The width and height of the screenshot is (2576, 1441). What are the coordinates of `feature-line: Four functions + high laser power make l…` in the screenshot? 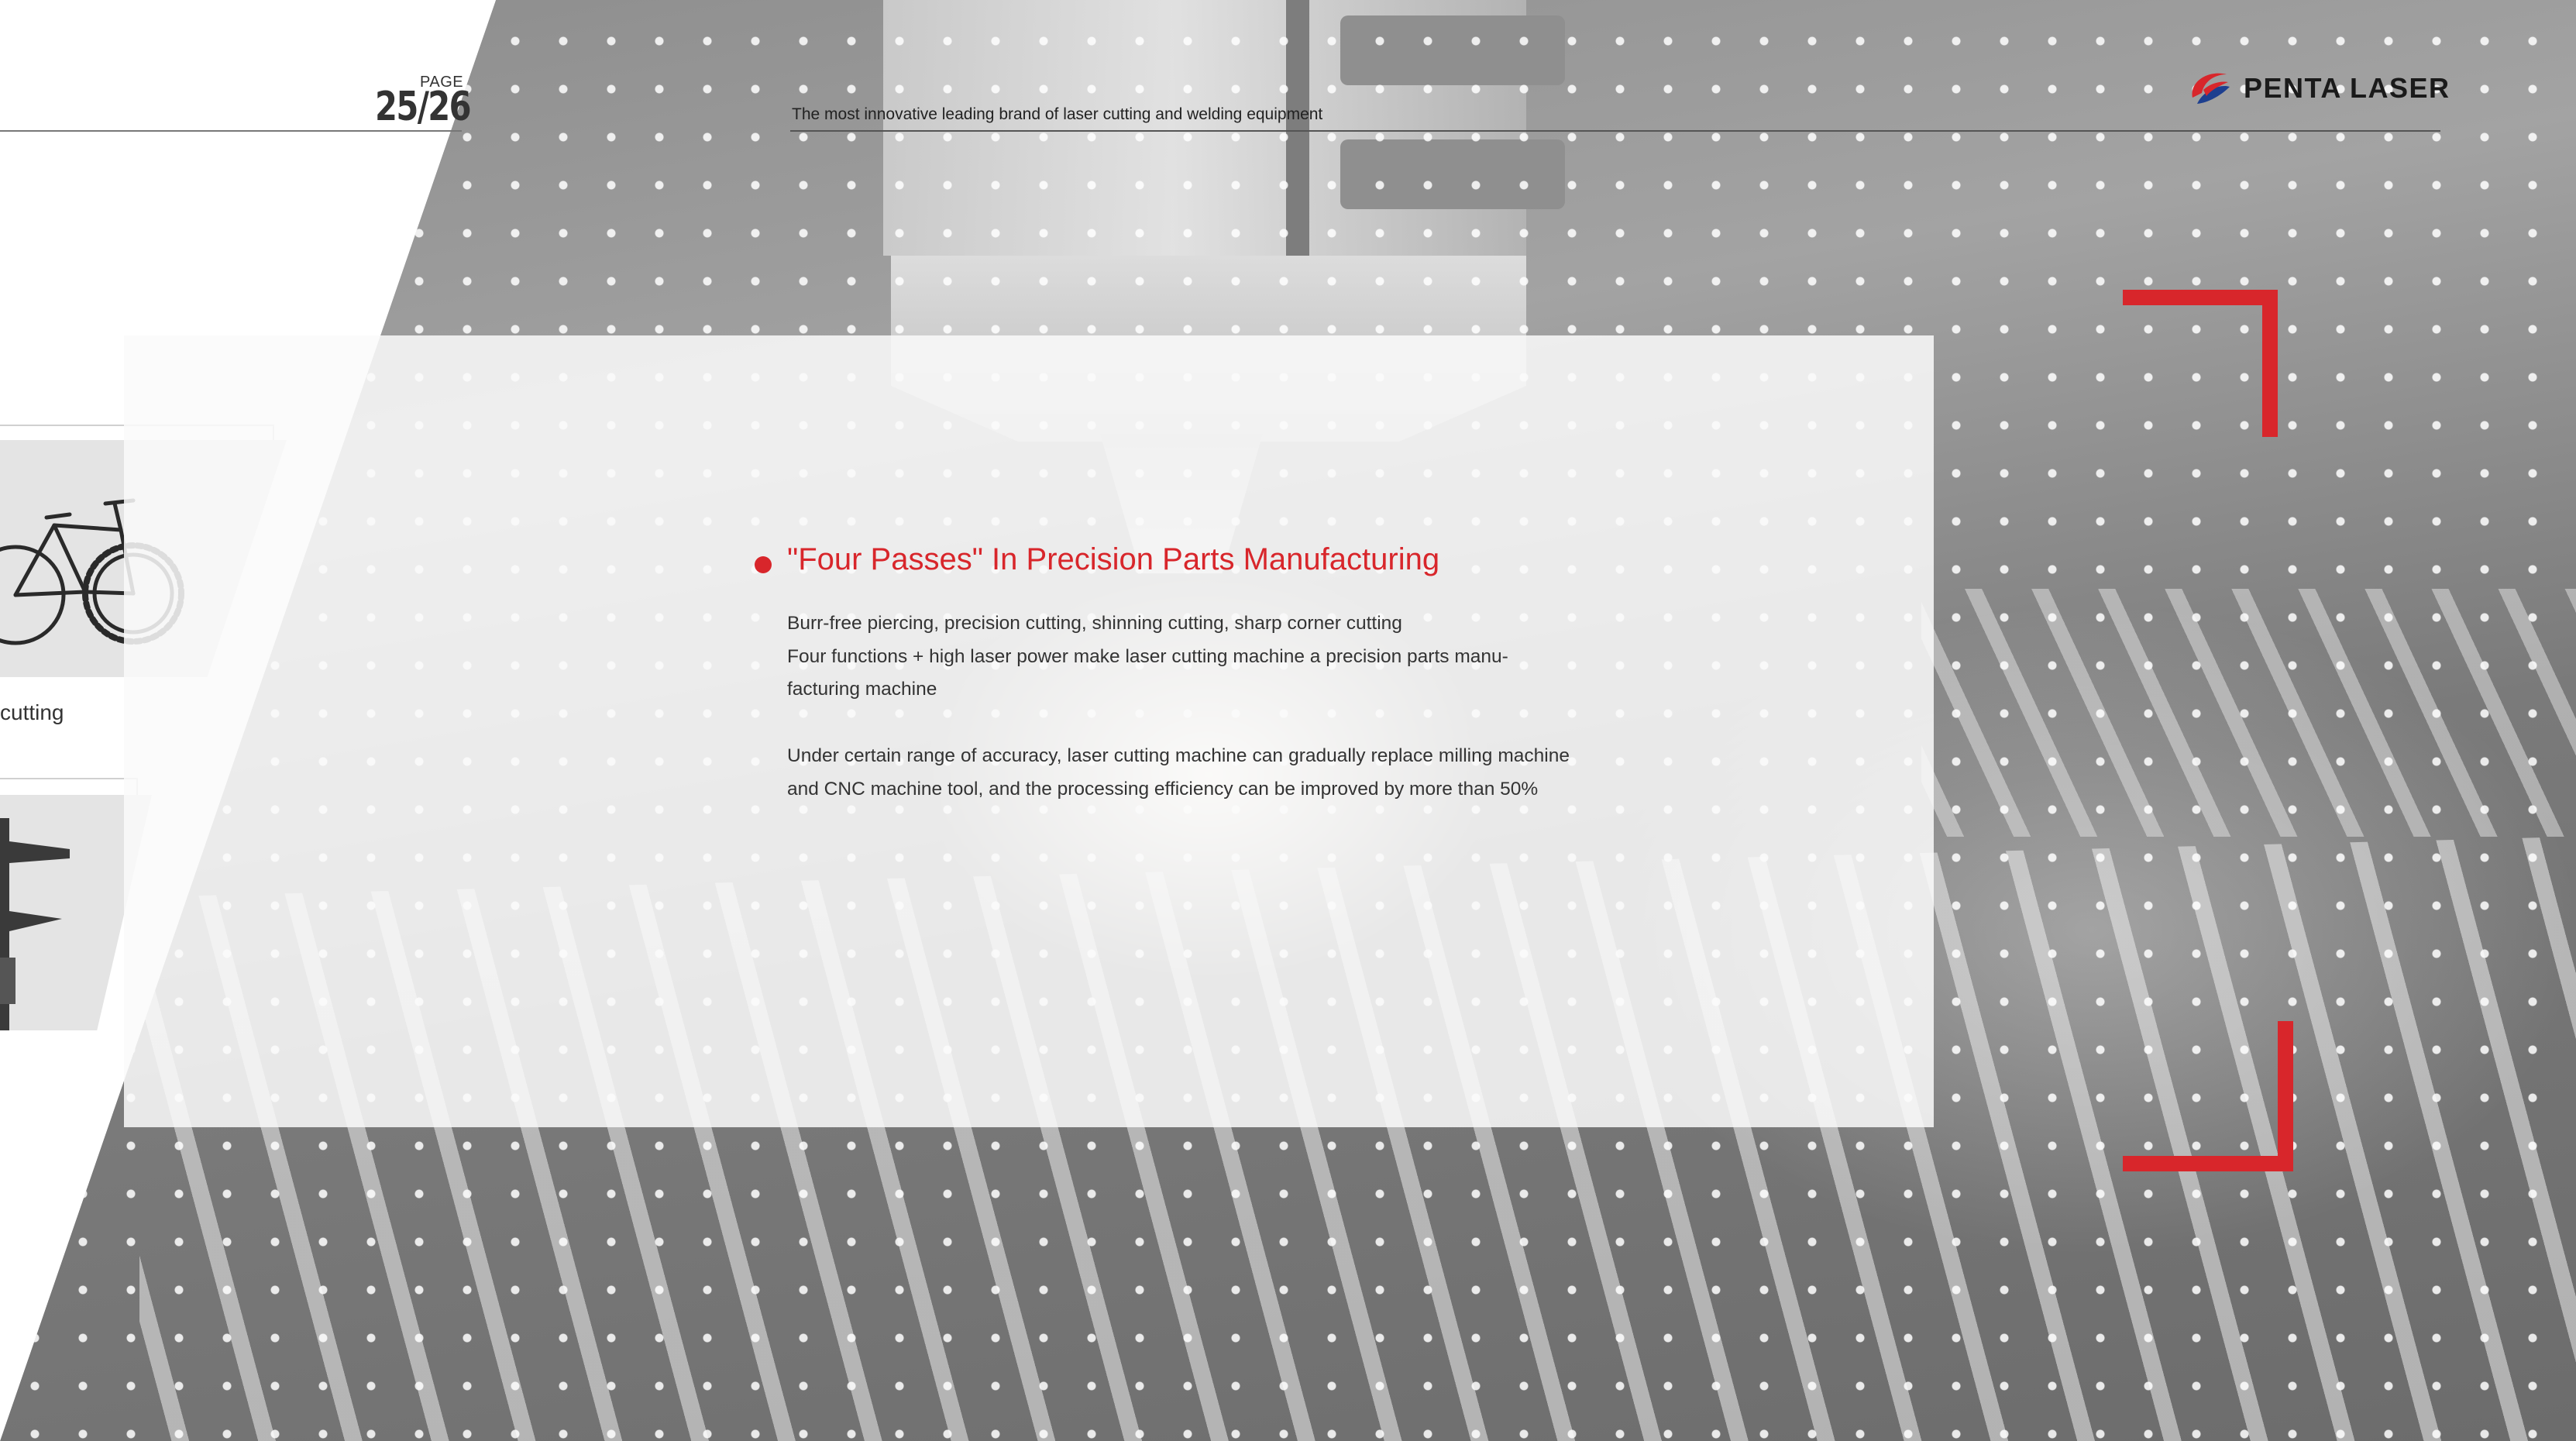 It's located at (1147, 656).